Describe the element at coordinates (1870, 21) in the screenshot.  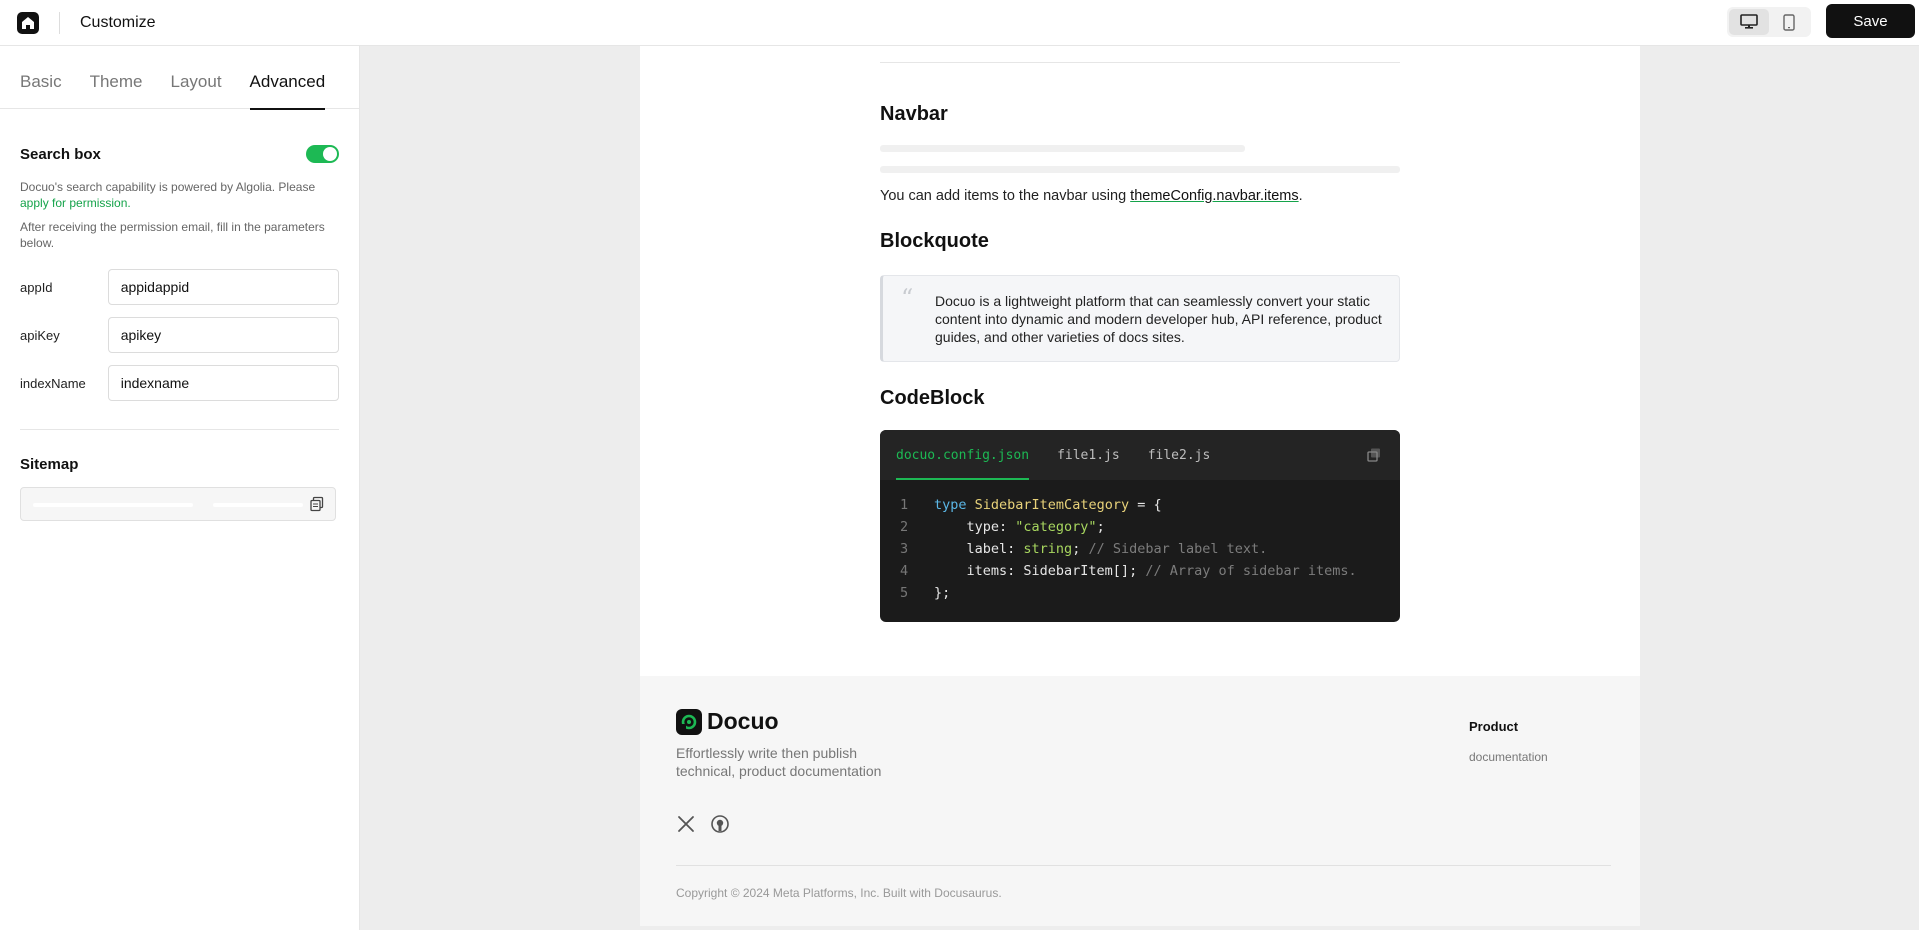
I see `save-button: Save` at that location.